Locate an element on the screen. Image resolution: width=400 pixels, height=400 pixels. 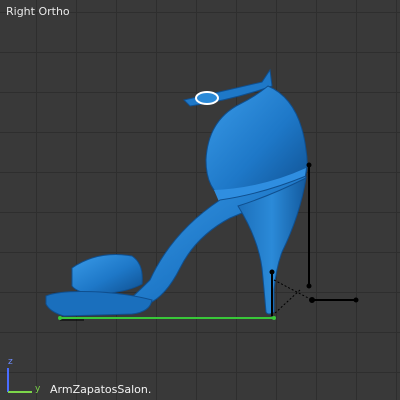
selected-bone is located at coordinates (167, 318).